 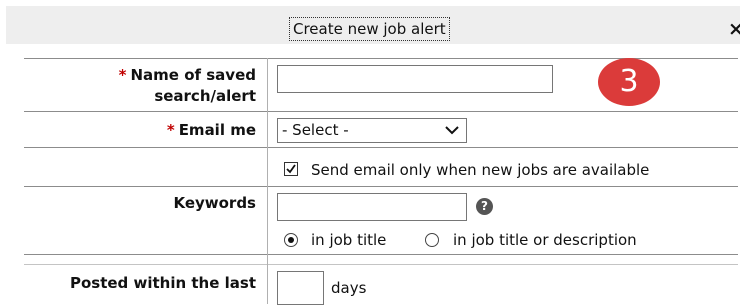 I want to click on email-label-text: Email me, so click(x=217, y=130).